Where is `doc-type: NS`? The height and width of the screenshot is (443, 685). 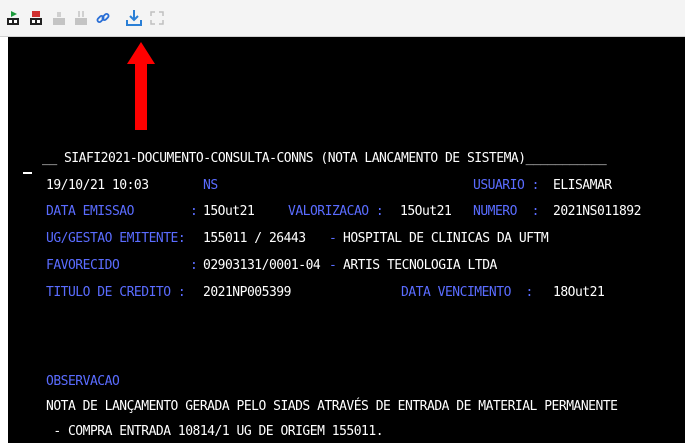
doc-type: NS is located at coordinates (210, 185).